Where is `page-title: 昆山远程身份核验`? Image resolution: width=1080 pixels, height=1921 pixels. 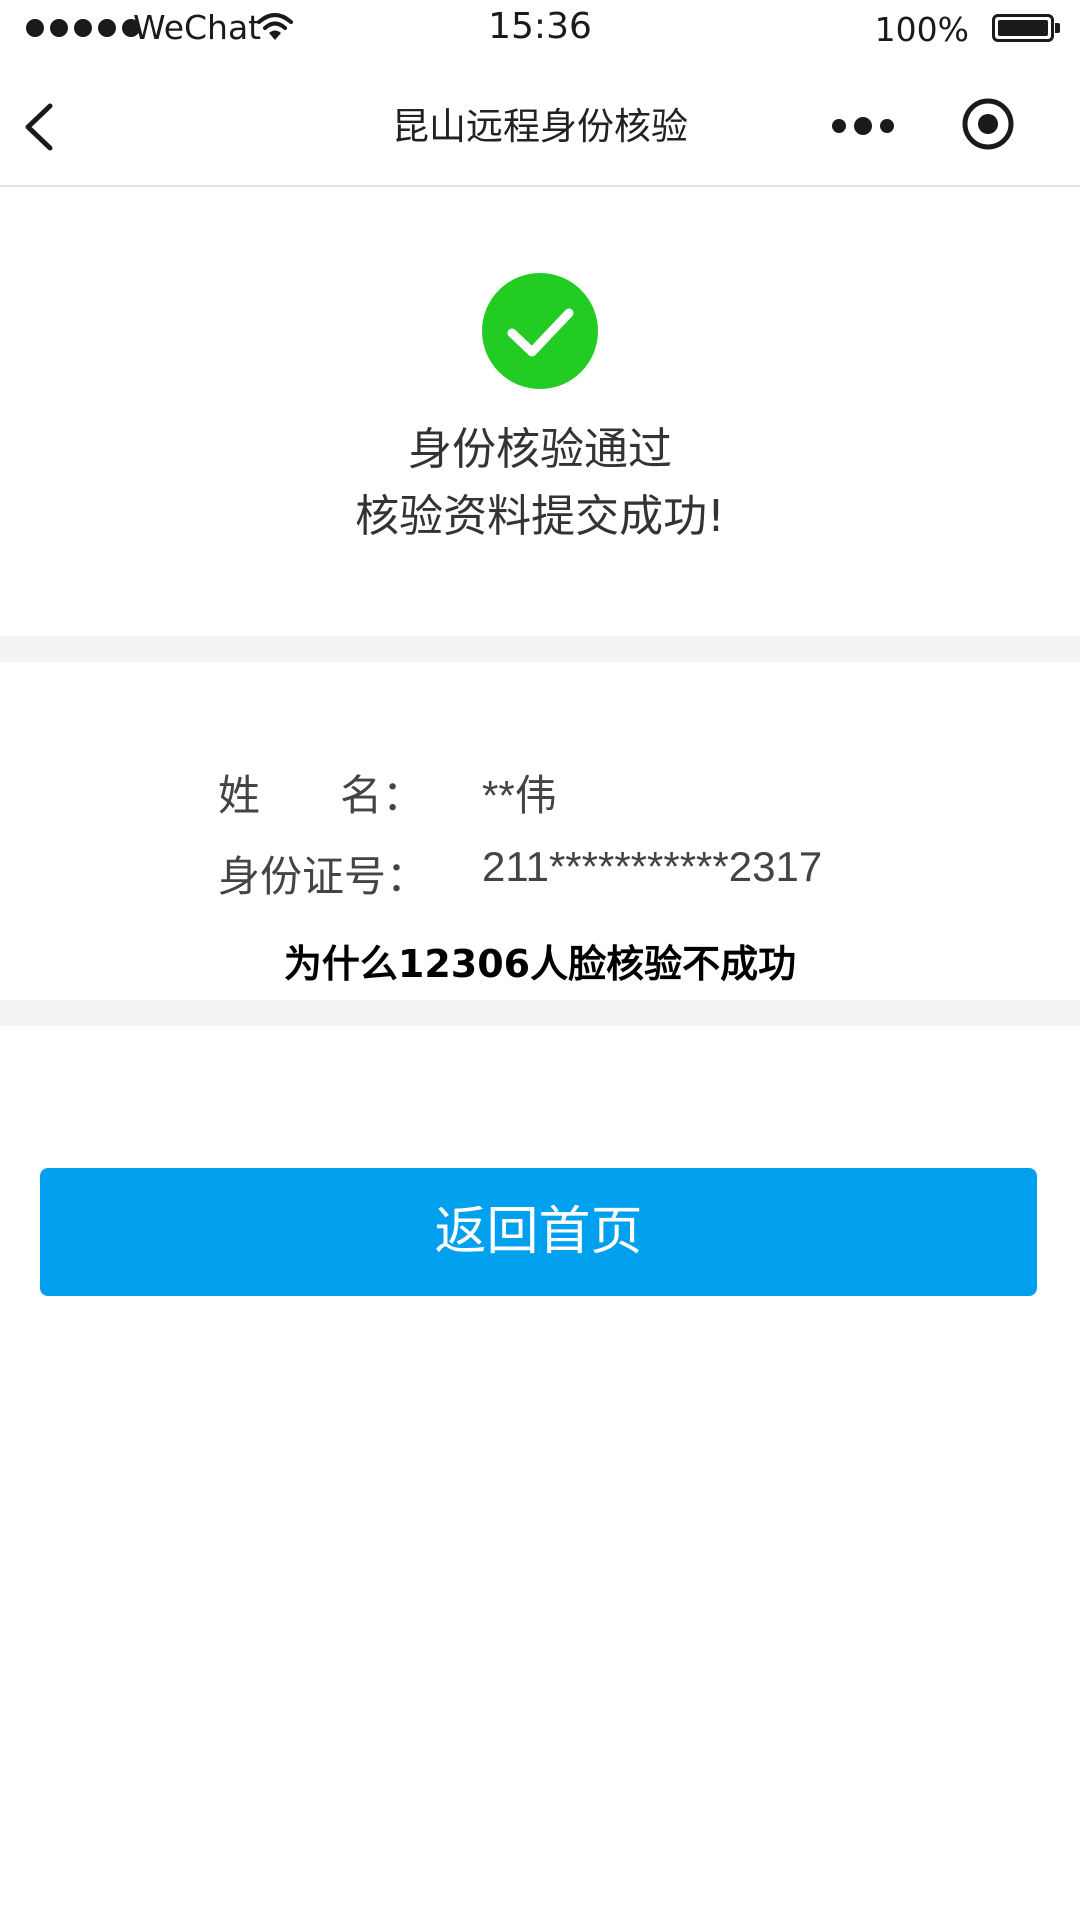 page-title: 昆山远程身份核验 is located at coordinates (540, 126).